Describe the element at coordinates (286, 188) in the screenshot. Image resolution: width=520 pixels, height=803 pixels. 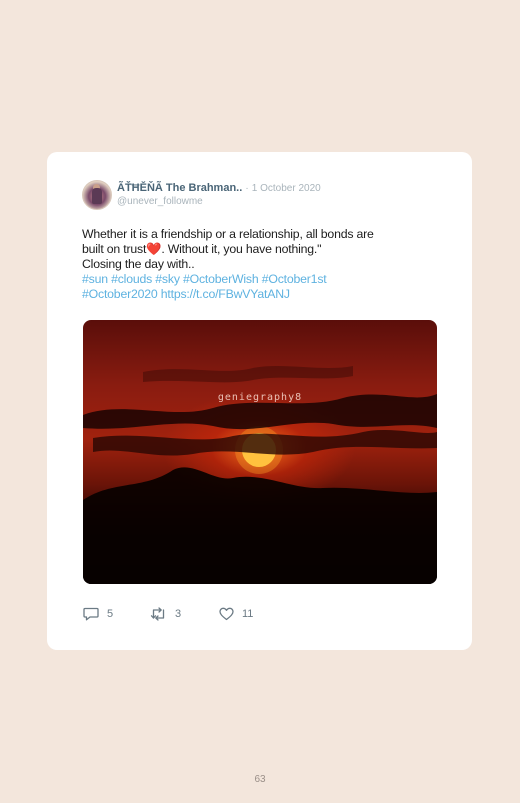
I see `tweet-date: 1 October 2020` at that location.